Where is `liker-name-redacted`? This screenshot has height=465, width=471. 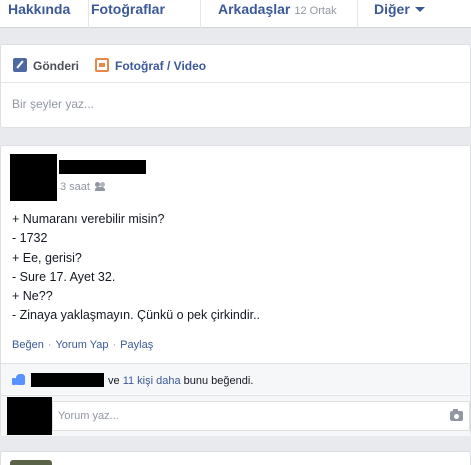 liker-name-redacted is located at coordinates (67, 380).